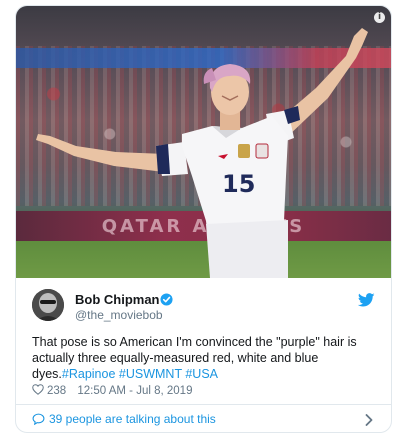 The width and height of the screenshot is (410, 443). Describe the element at coordinates (119, 315) in the screenshot. I see `author-handle: @the_moviebob` at that location.